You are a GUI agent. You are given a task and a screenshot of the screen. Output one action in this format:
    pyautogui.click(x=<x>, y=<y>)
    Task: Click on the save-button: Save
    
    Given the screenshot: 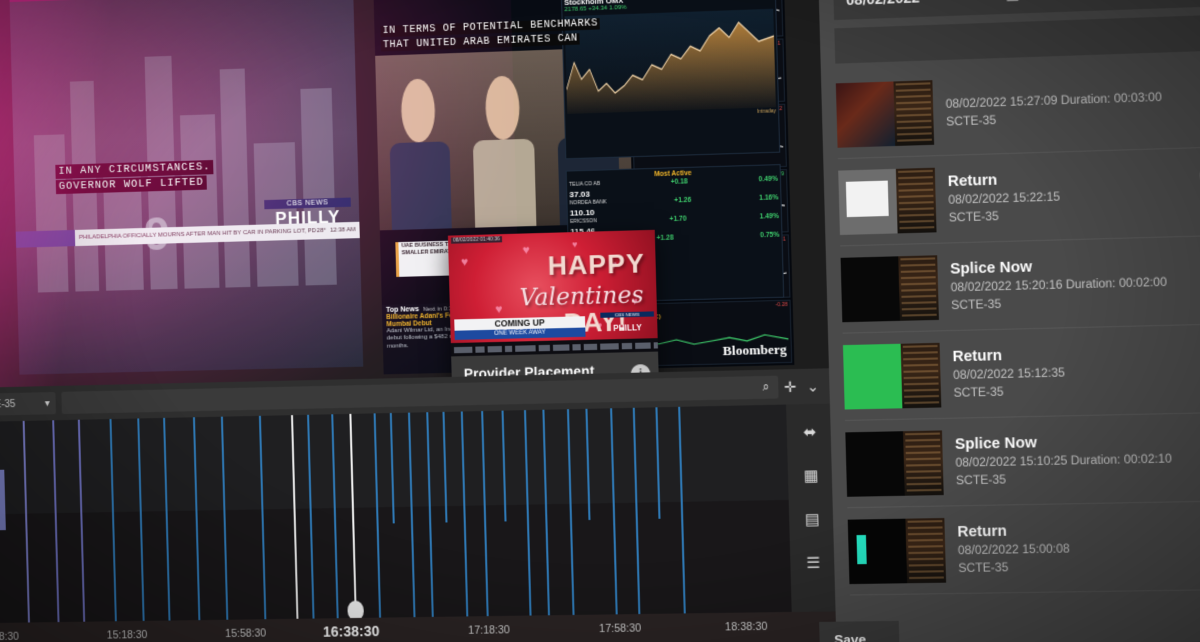 What is the action you would take?
    pyautogui.click(x=859, y=631)
    